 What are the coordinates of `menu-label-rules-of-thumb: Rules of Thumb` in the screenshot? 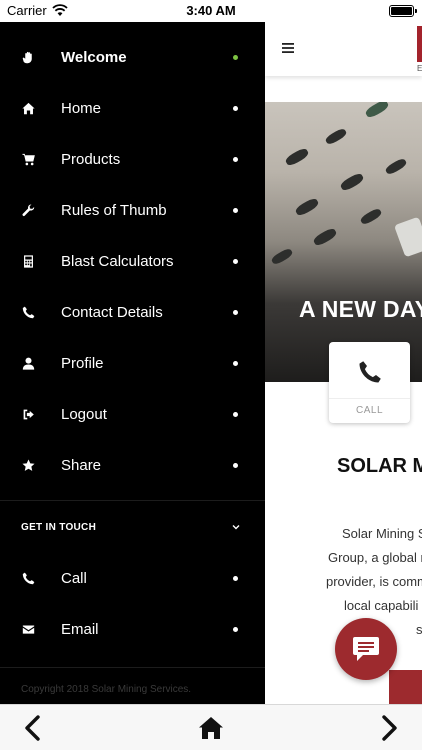 It's located at (114, 210).